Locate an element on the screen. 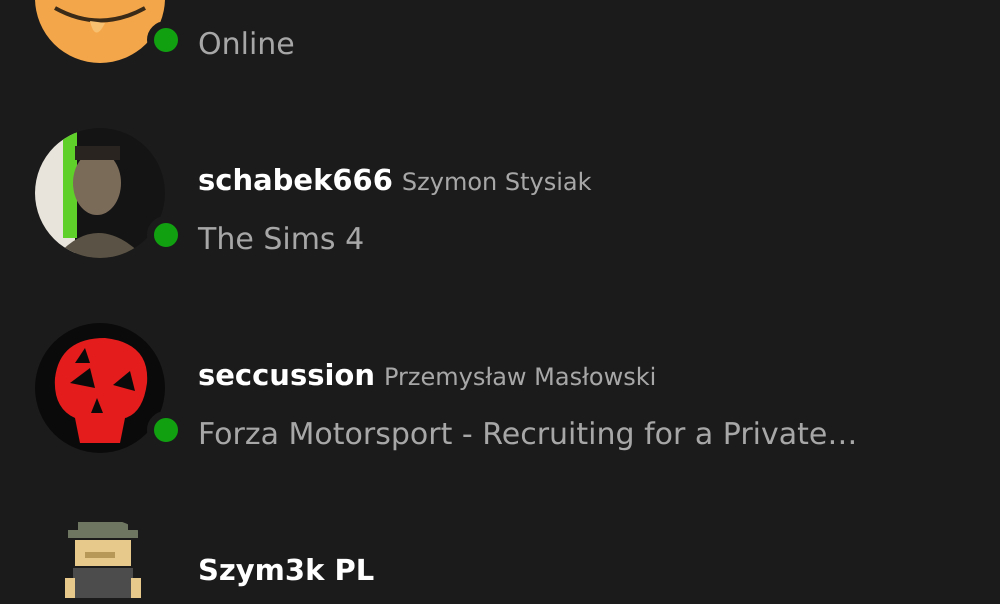  gamertag: Szym3k PL is located at coordinates (286, 570).